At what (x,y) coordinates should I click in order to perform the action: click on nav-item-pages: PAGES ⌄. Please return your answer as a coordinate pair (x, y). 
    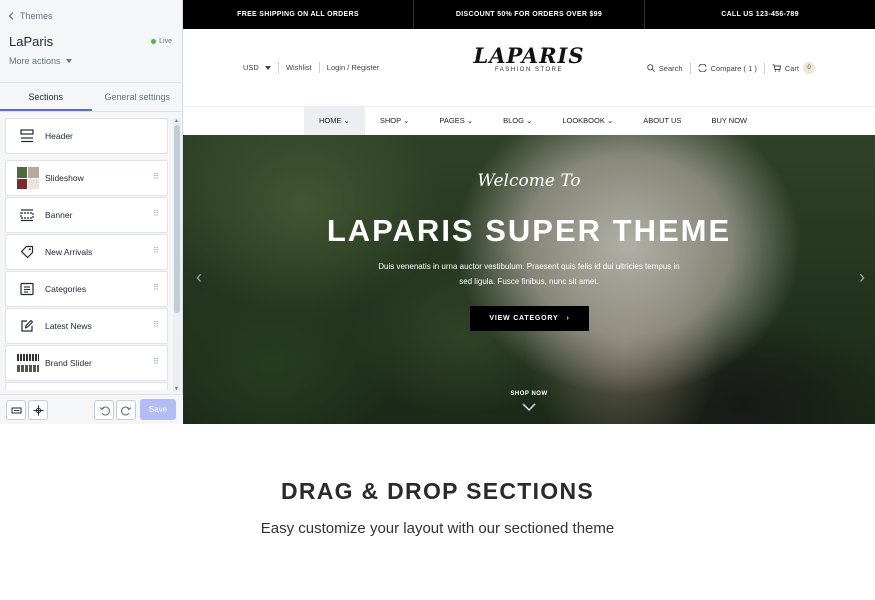
    Looking at the image, I should click on (456, 121).